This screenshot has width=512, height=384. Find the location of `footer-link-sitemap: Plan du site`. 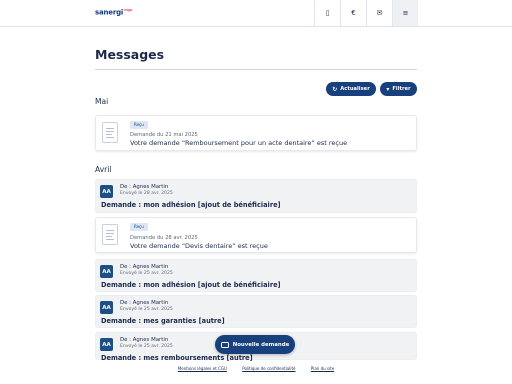

footer-link-sitemap: Plan du site is located at coordinates (322, 368).